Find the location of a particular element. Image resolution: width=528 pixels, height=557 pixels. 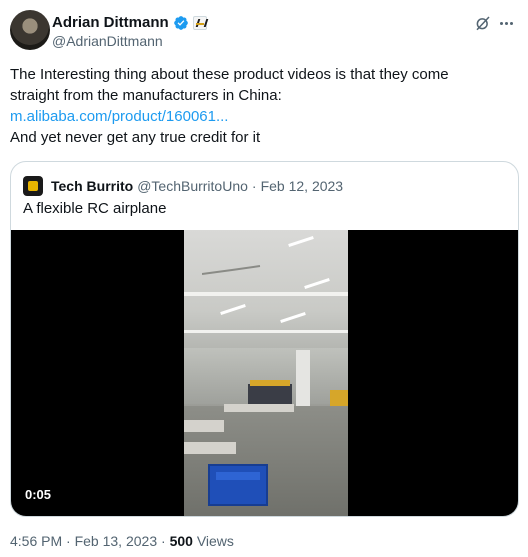

author-name-row: Adrian Dittmann is located at coordinates (129, 22).